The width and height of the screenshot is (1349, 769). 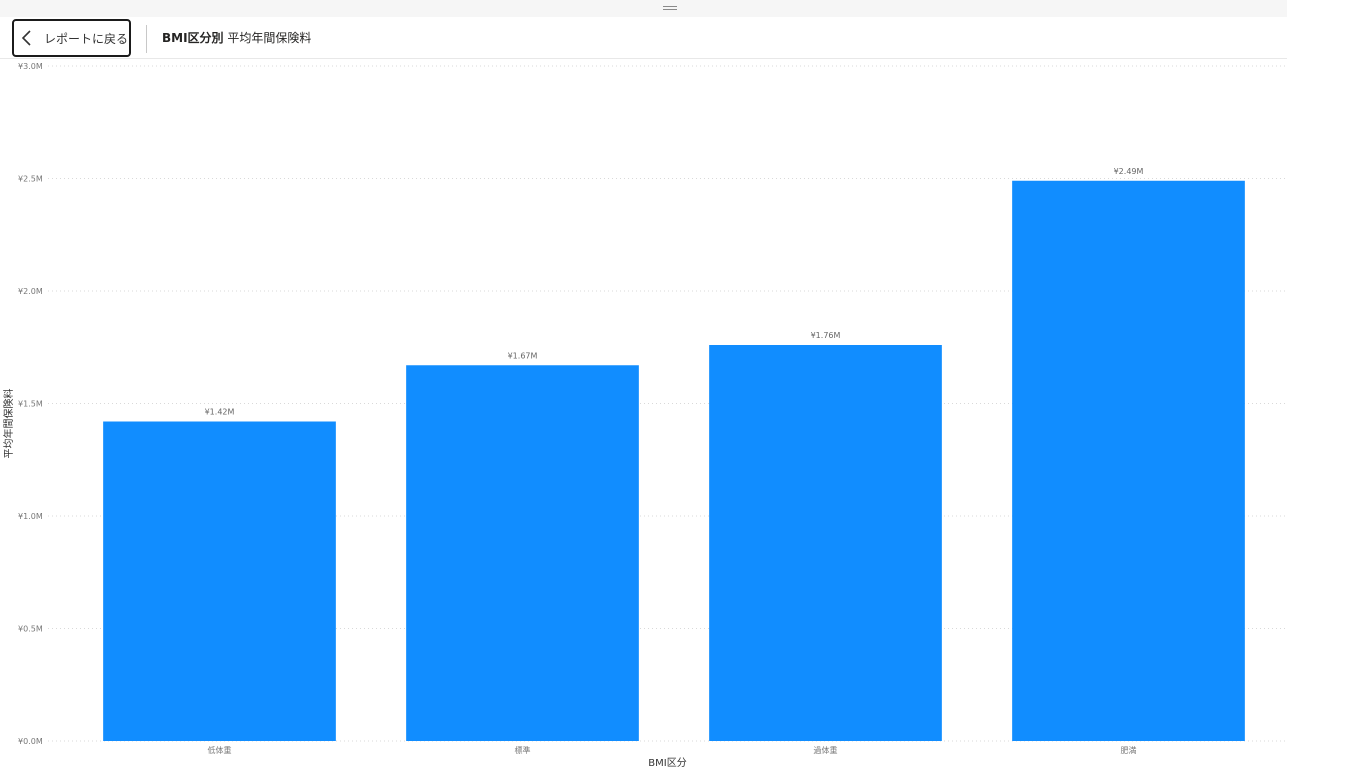 I want to click on data-label: ¥2.49M, so click(x=1129, y=171).